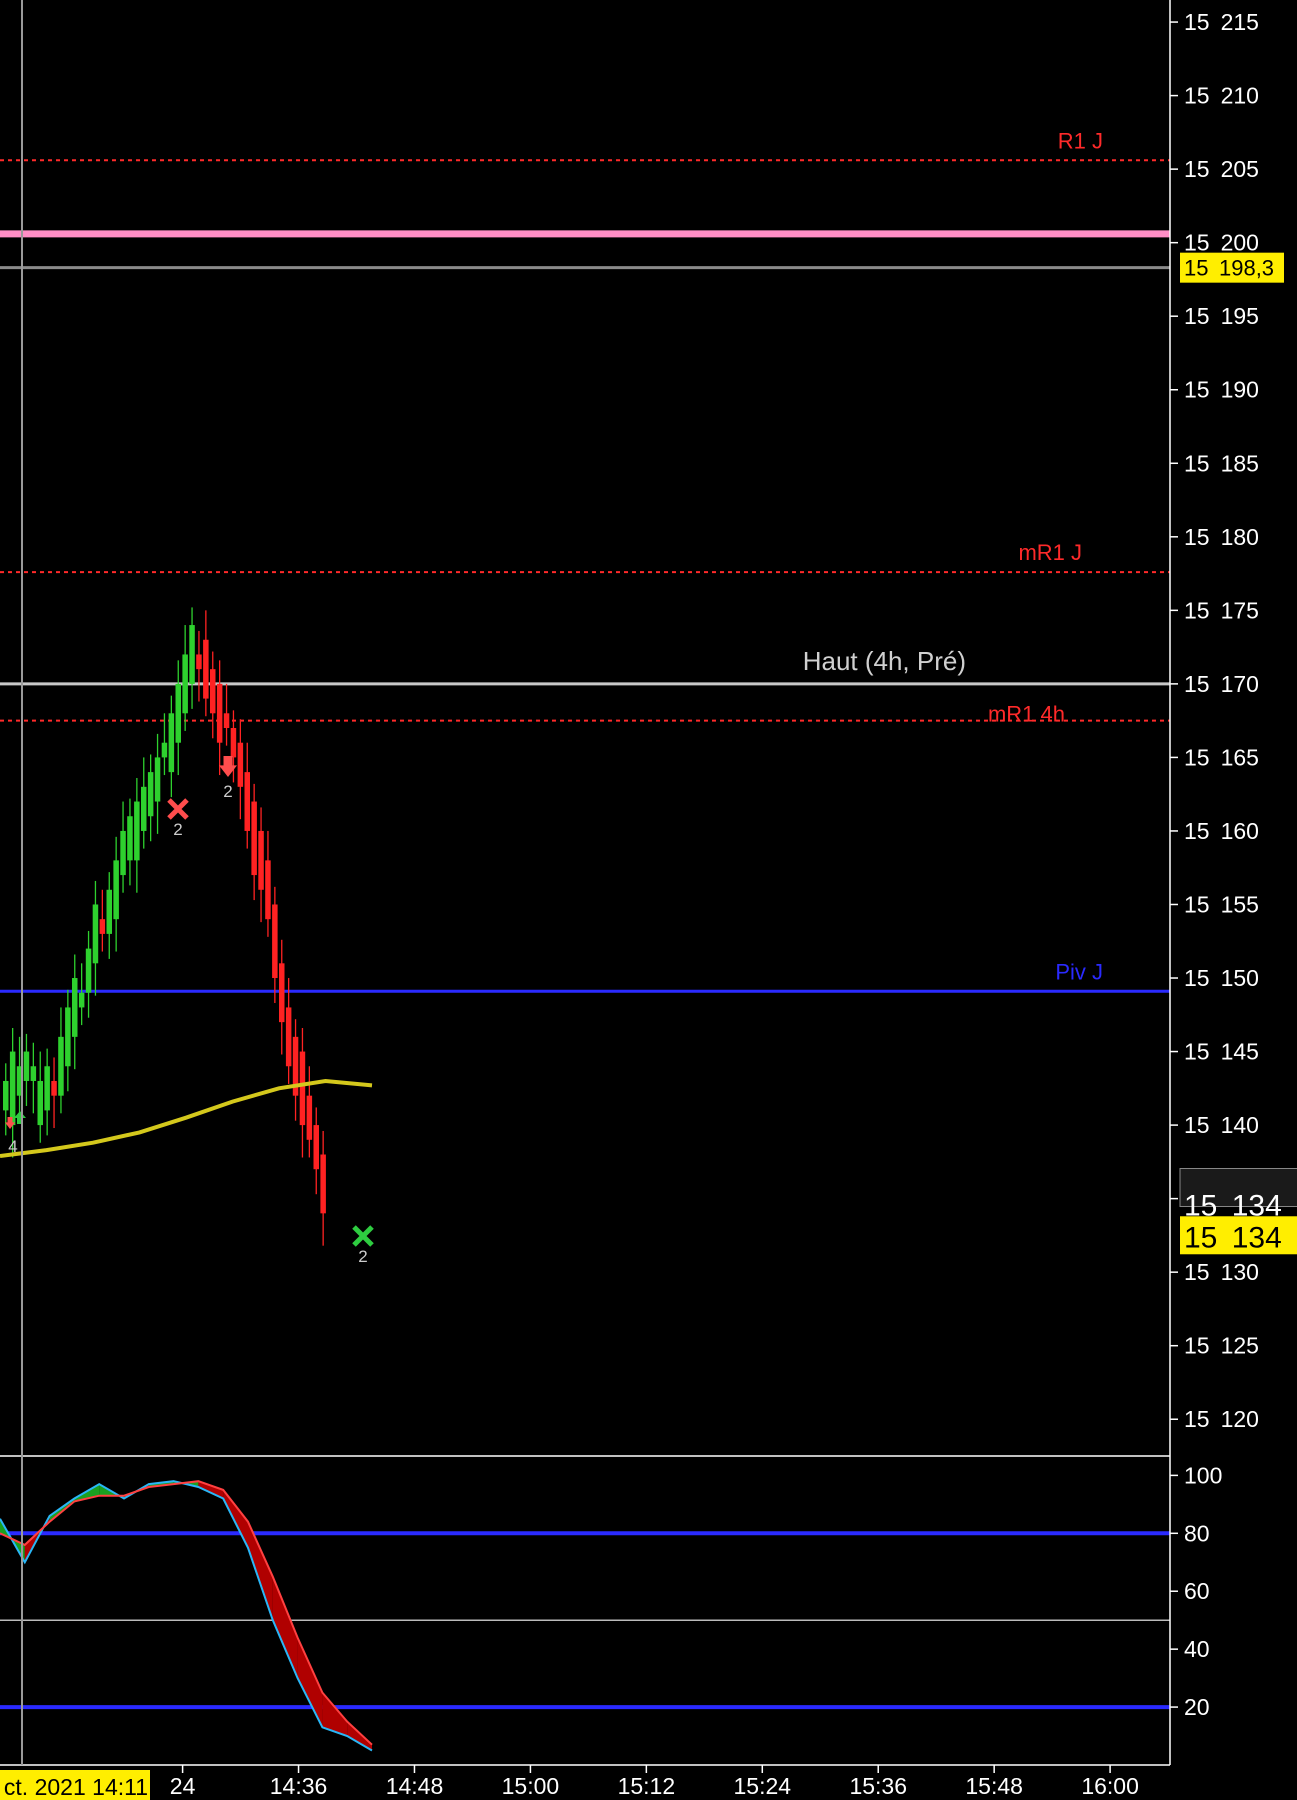  Describe the element at coordinates (1221, 757) in the screenshot. I see `price-tick-label: 15 165` at that location.